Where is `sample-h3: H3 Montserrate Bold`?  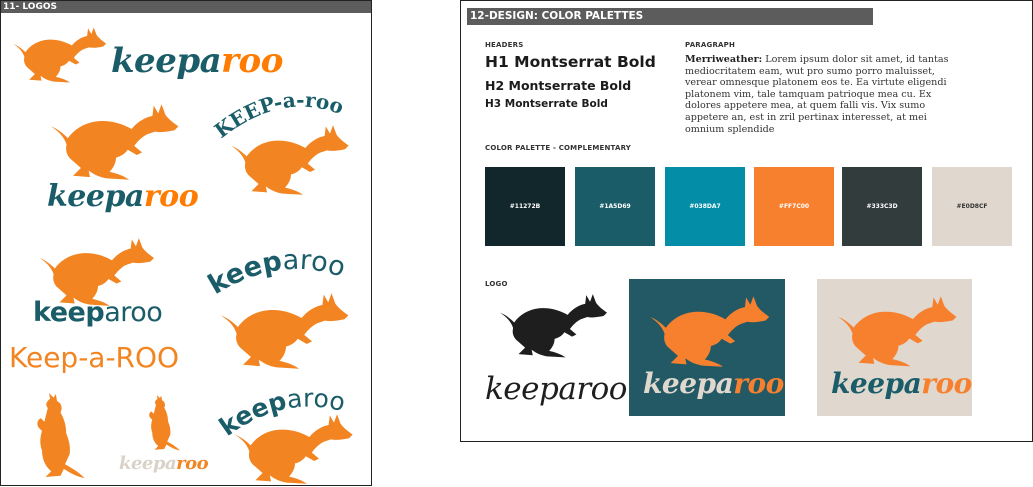 sample-h3: H3 Montserrate Bold is located at coordinates (546, 104).